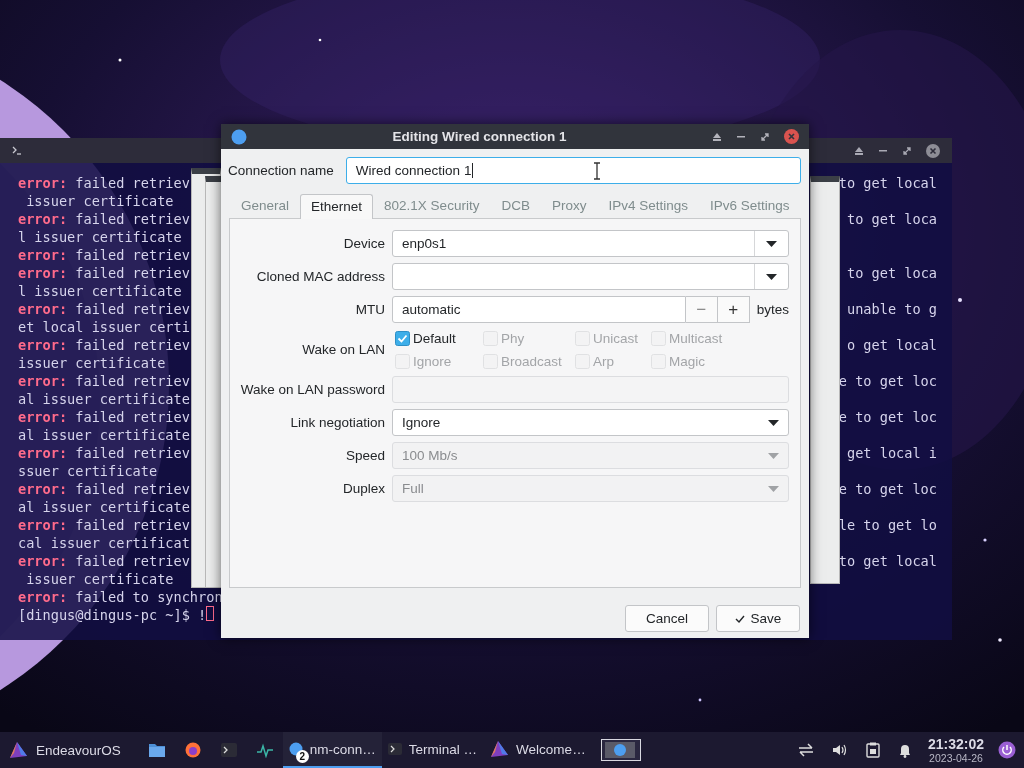 The height and width of the screenshot is (768, 1024). I want to click on dialog-button: Save, so click(758, 618).